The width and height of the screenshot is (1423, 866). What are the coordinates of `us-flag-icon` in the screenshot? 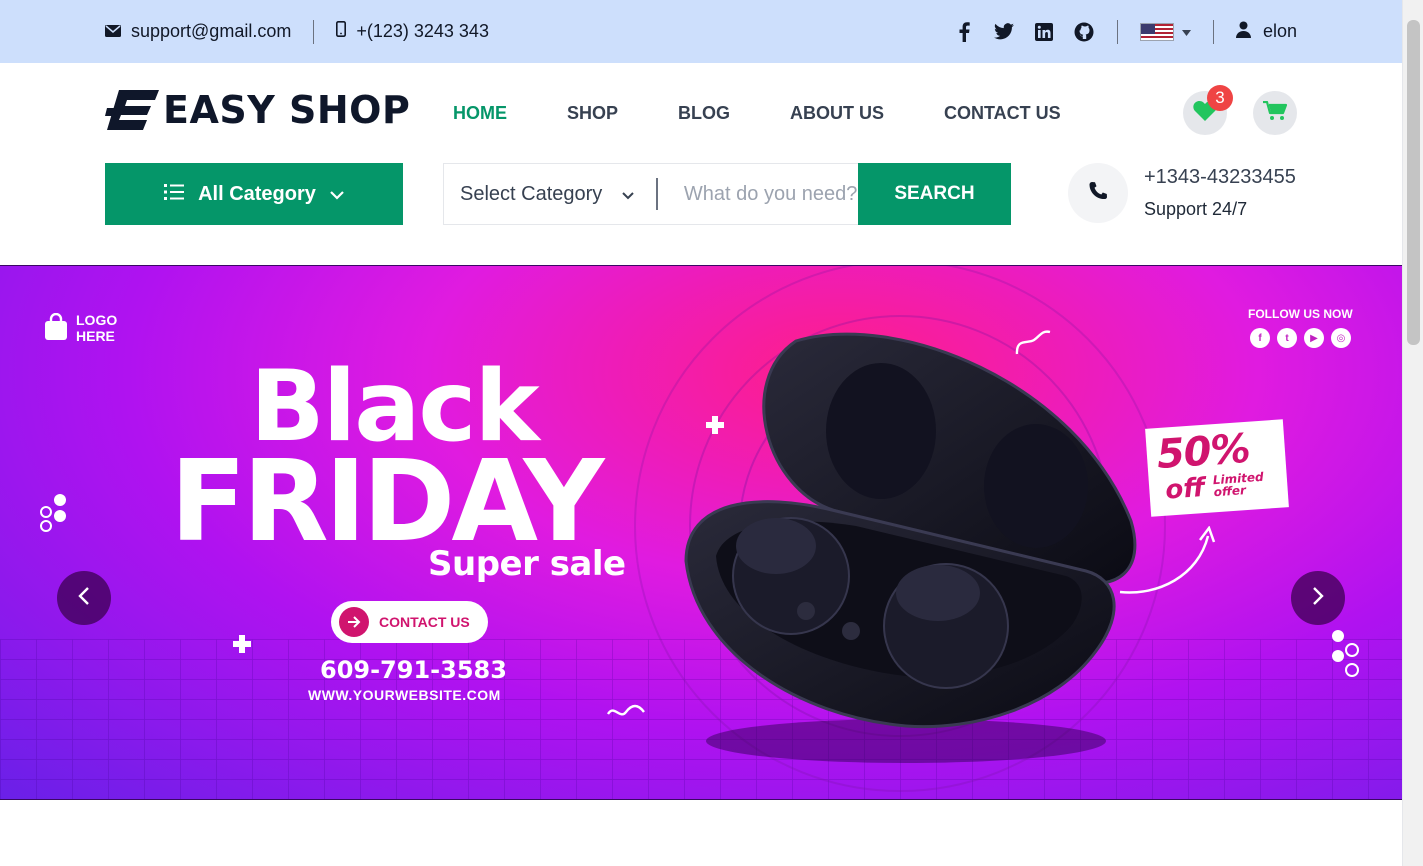 It's located at (1156, 31).